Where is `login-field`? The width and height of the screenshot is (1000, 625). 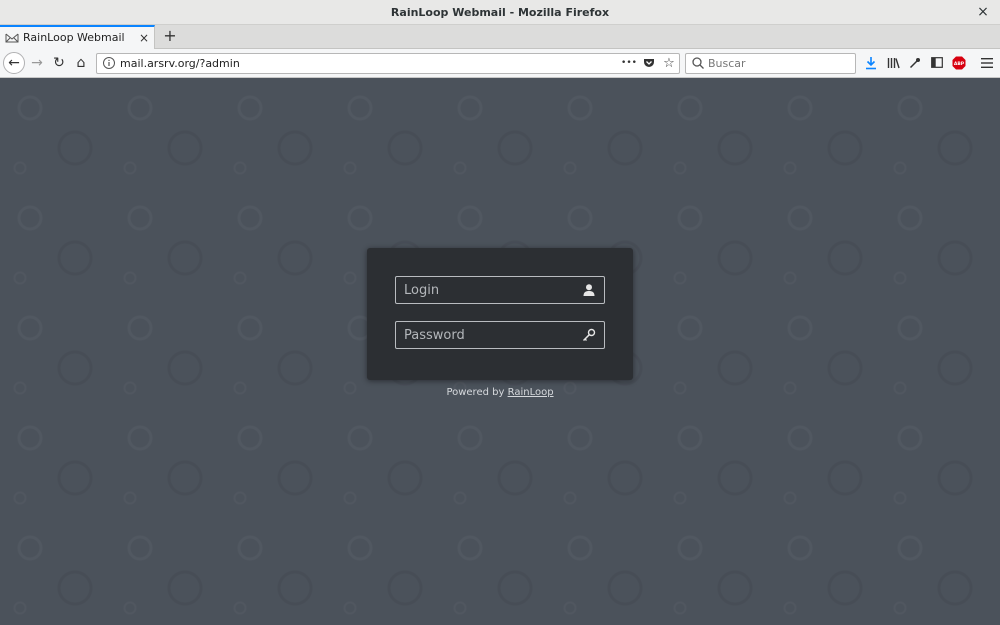
login-field is located at coordinates (500, 290).